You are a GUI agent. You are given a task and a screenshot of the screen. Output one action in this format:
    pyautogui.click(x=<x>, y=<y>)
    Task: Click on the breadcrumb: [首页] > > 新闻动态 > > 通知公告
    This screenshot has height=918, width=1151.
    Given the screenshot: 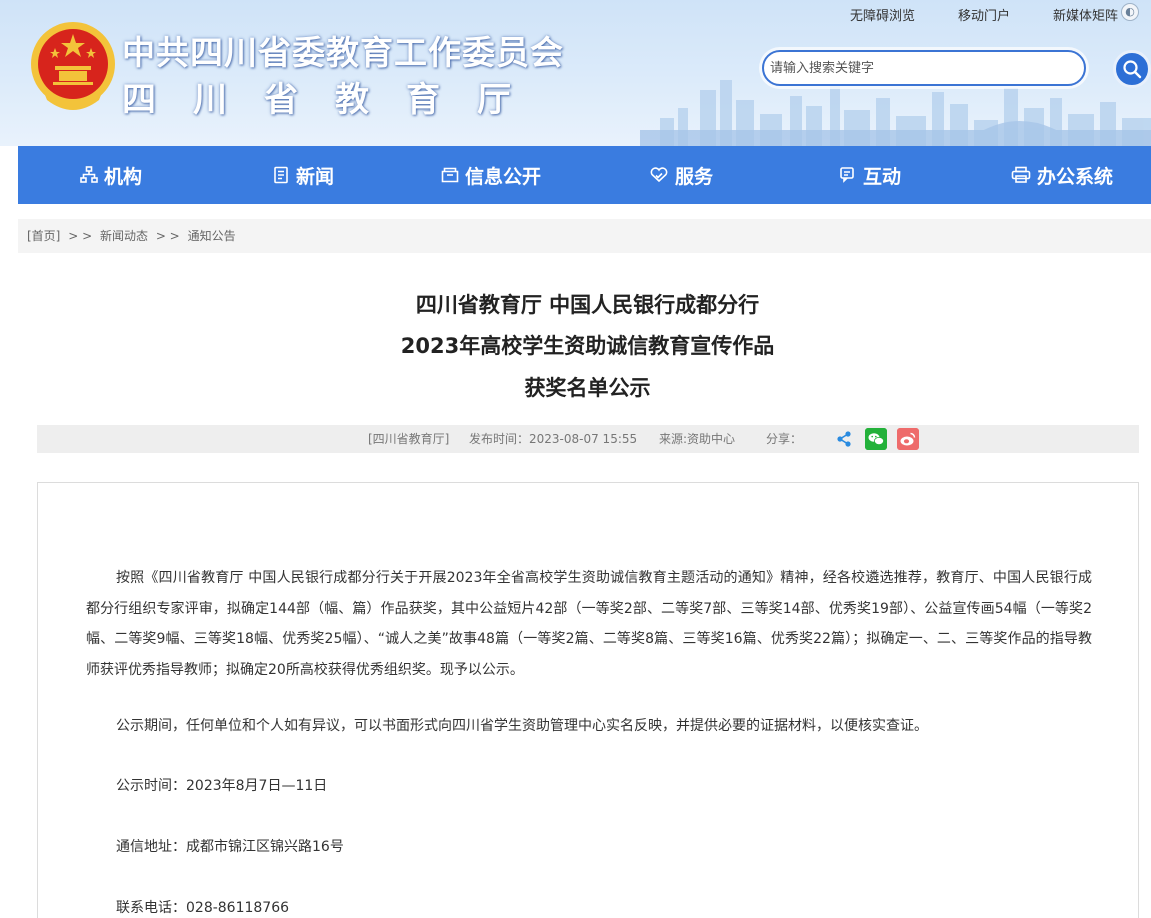 What is the action you would take?
    pyautogui.click(x=584, y=236)
    